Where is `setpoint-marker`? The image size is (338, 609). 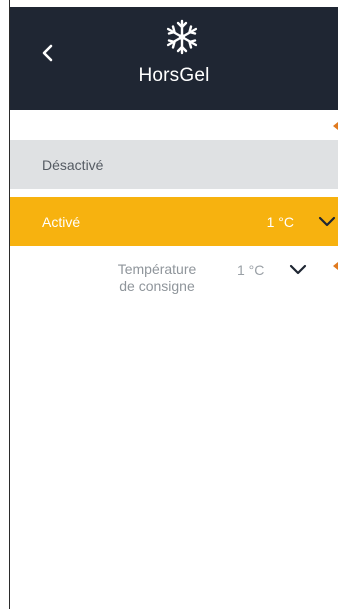 setpoint-marker is located at coordinates (335, 266).